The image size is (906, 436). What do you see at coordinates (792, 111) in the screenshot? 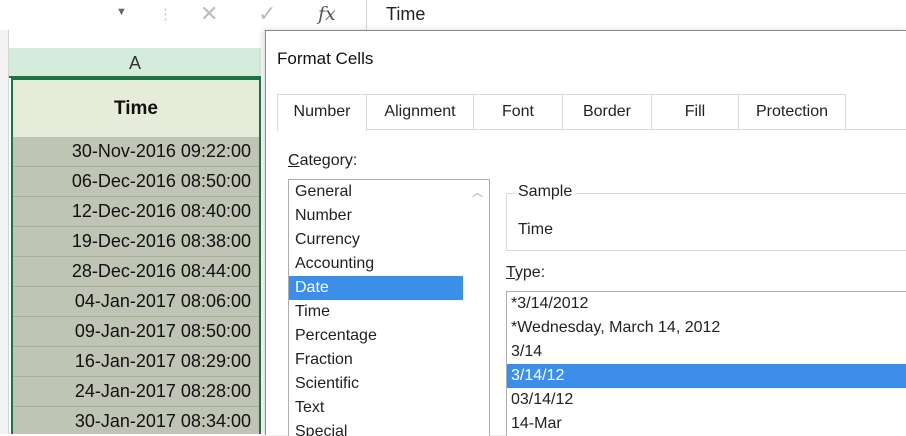
I see `tab-protection: Protection` at bounding box center [792, 111].